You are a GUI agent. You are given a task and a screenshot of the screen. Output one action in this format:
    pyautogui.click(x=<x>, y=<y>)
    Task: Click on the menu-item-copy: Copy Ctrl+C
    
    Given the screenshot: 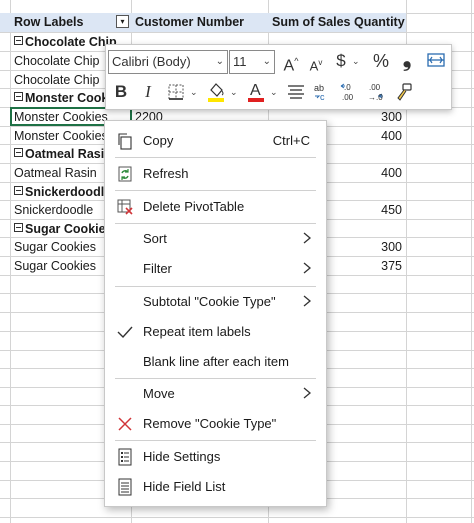 What is the action you would take?
    pyautogui.click(x=215, y=141)
    